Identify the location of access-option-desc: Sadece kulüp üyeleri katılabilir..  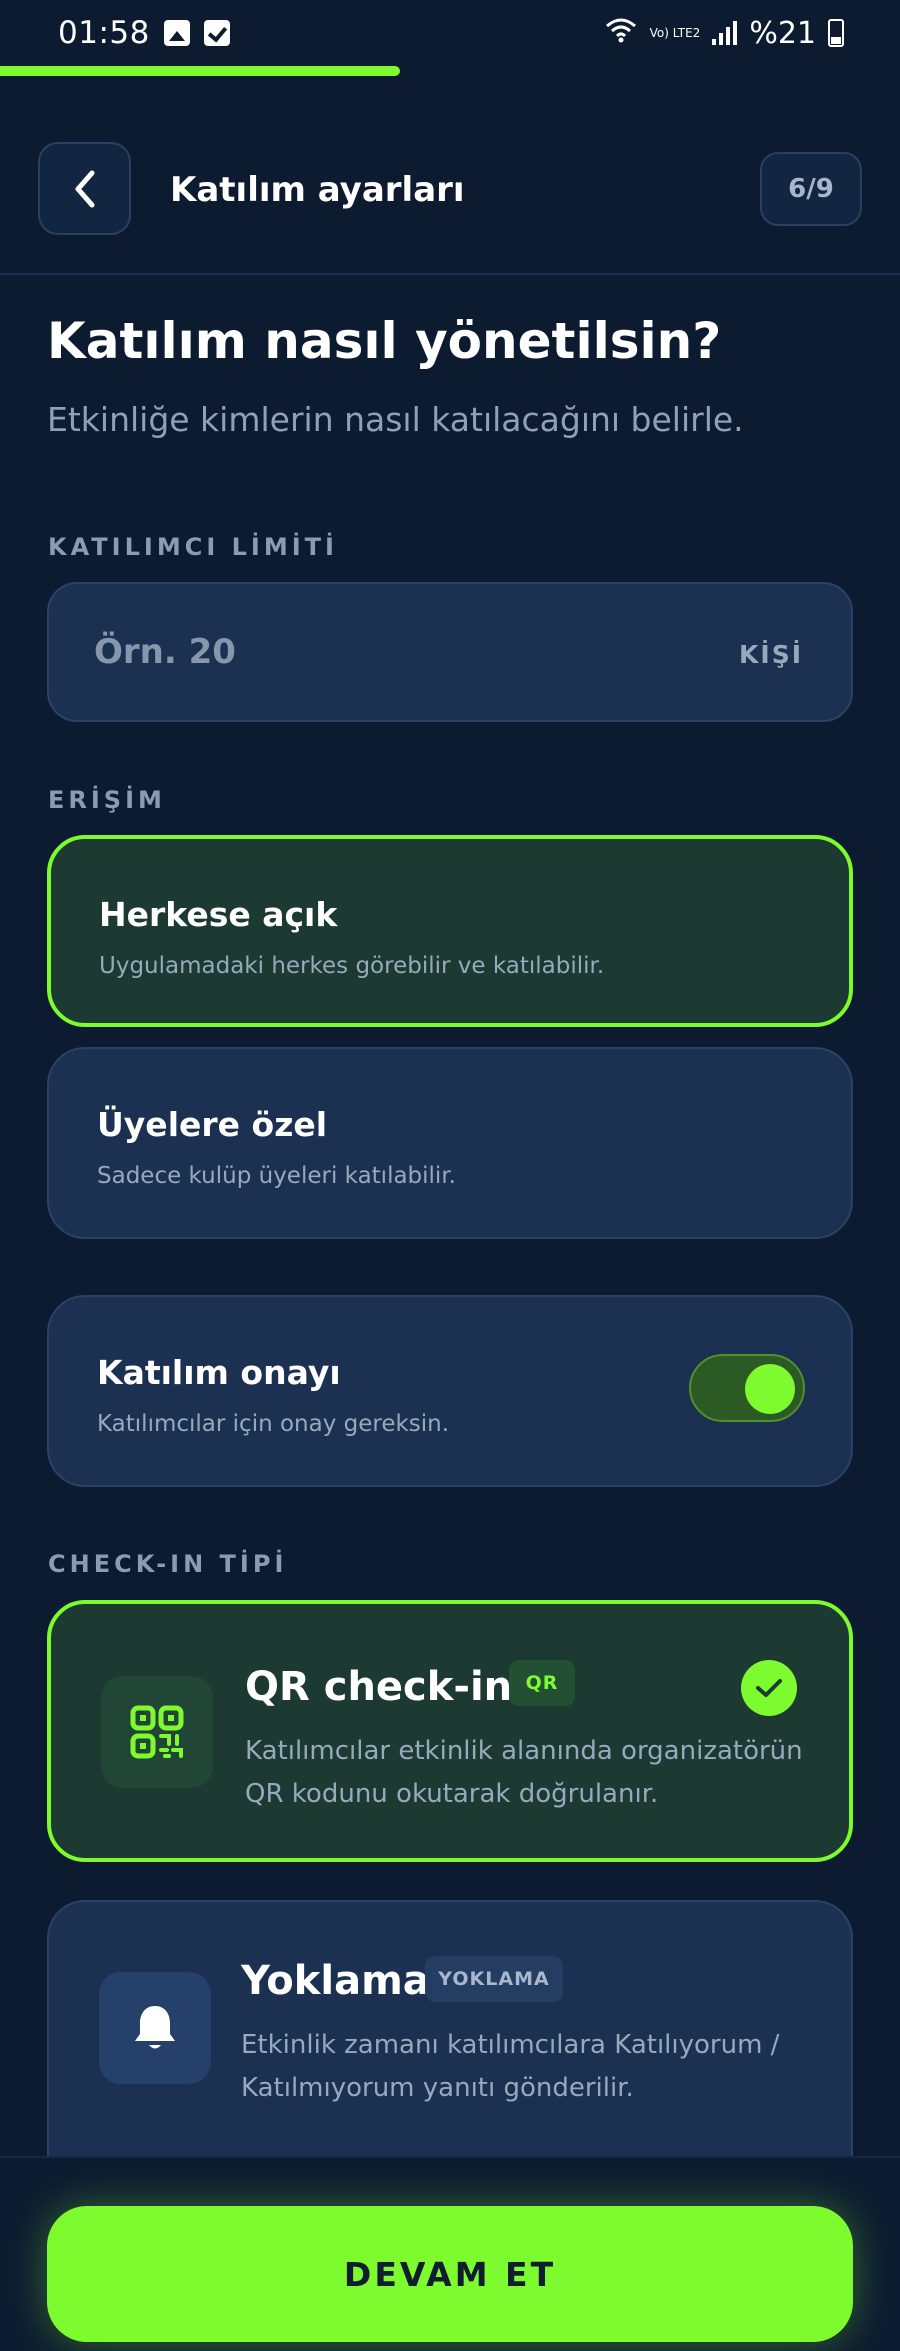
(276, 1176).